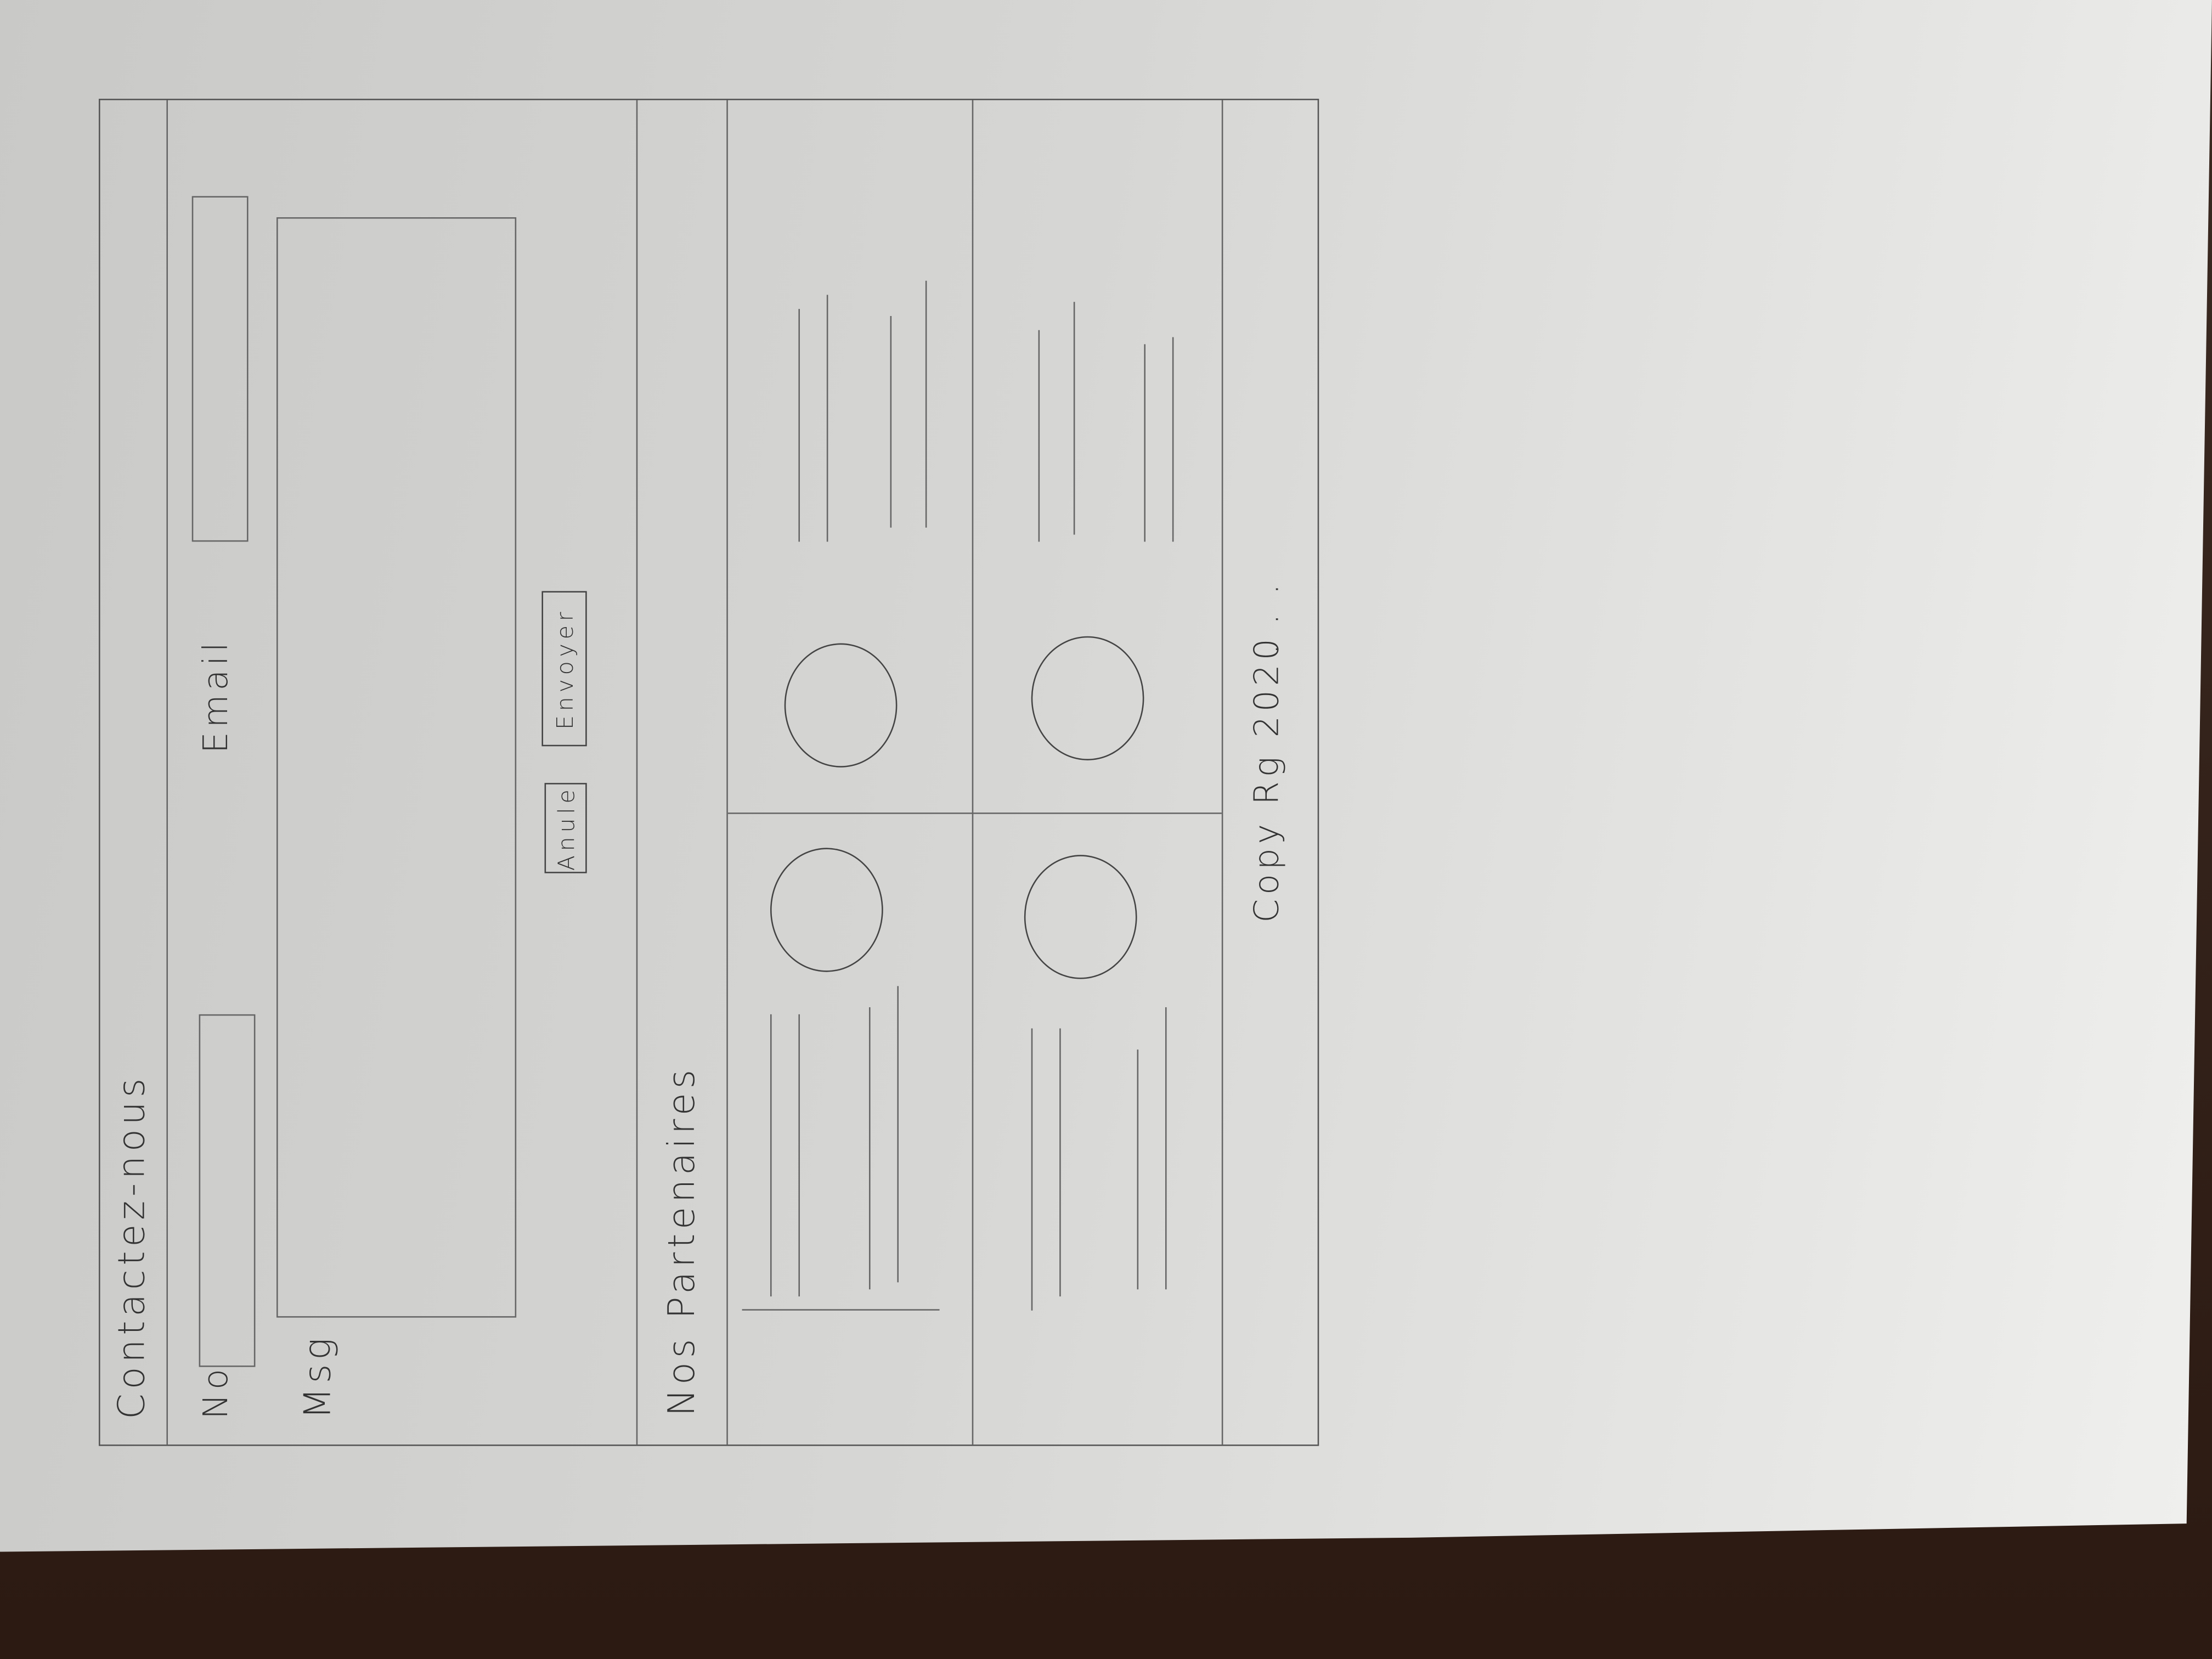  I want to click on partners-header: Nos Partenaires, so click(682, 773).